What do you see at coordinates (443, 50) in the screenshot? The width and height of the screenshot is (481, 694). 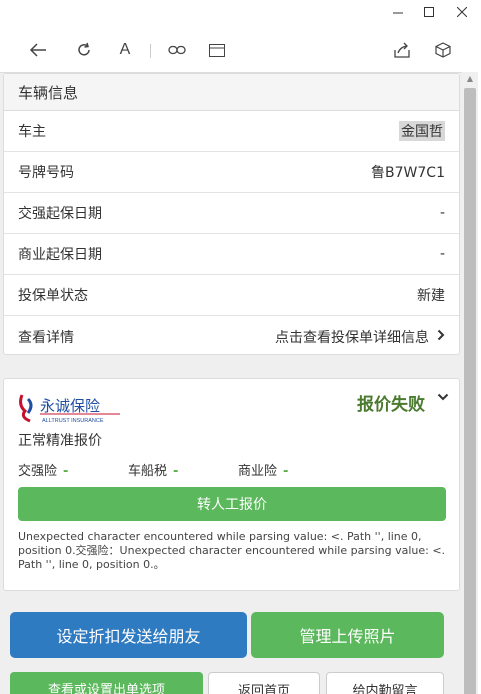 I see `cube-icon` at bounding box center [443, 50].